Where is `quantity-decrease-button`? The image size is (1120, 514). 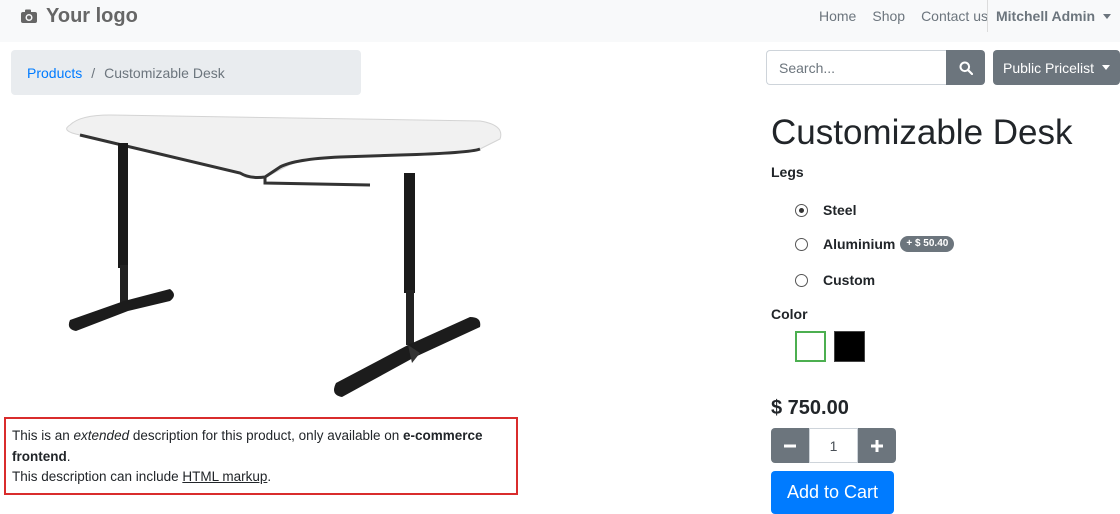
quantity-decrease-button is located at coordinates (790, 445).